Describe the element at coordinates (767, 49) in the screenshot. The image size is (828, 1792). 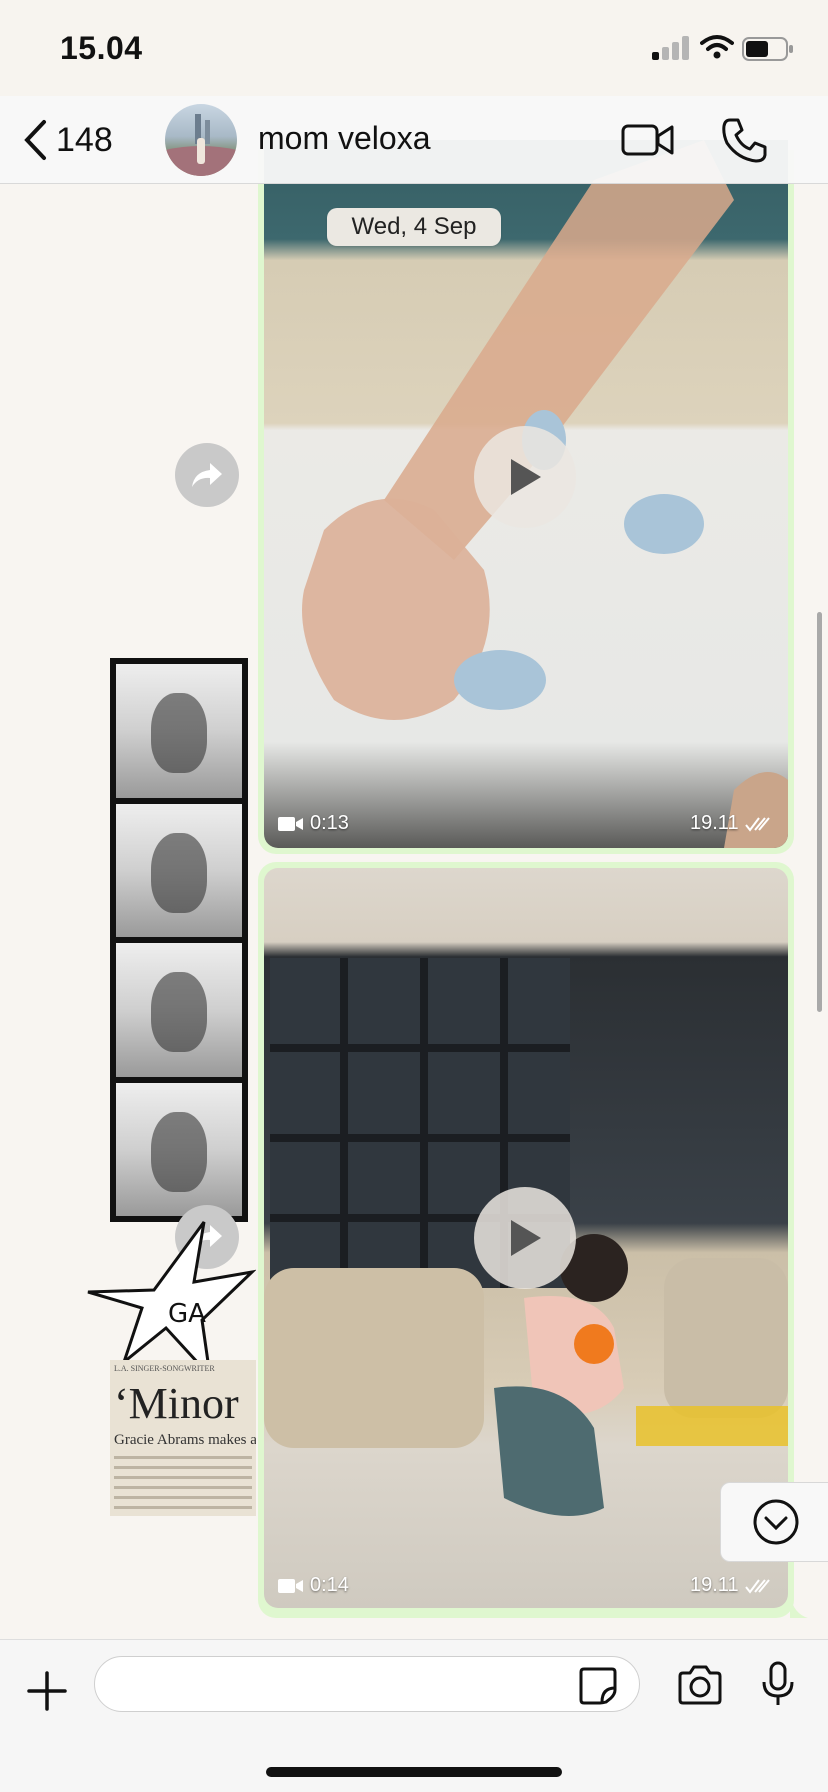
I see `battery-icon` at that location.